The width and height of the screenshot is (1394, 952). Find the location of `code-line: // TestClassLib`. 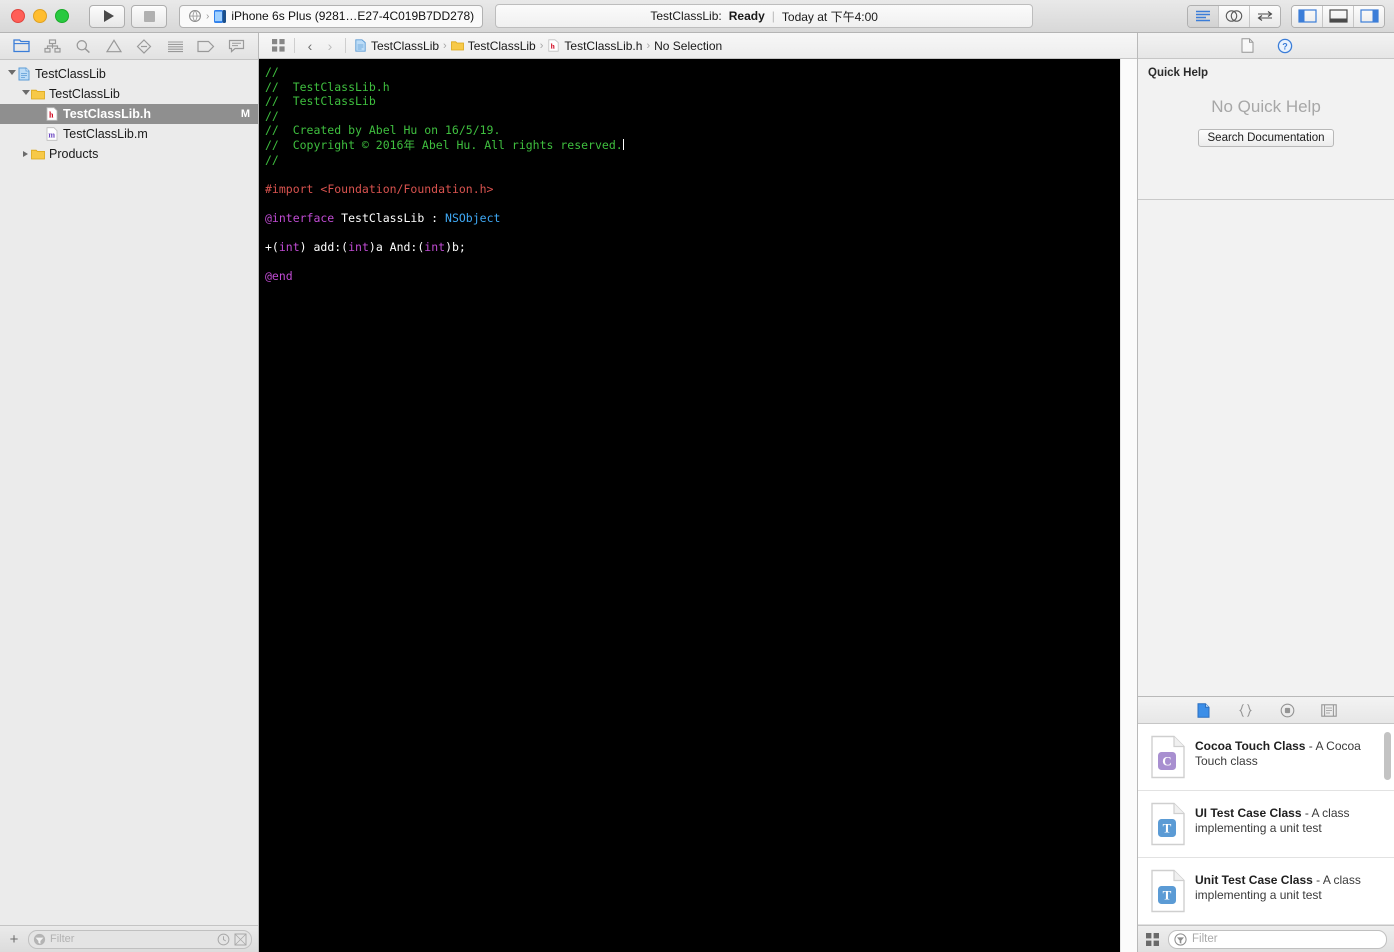

code-line: // TestClassLib is located at coordinates (692, 101).